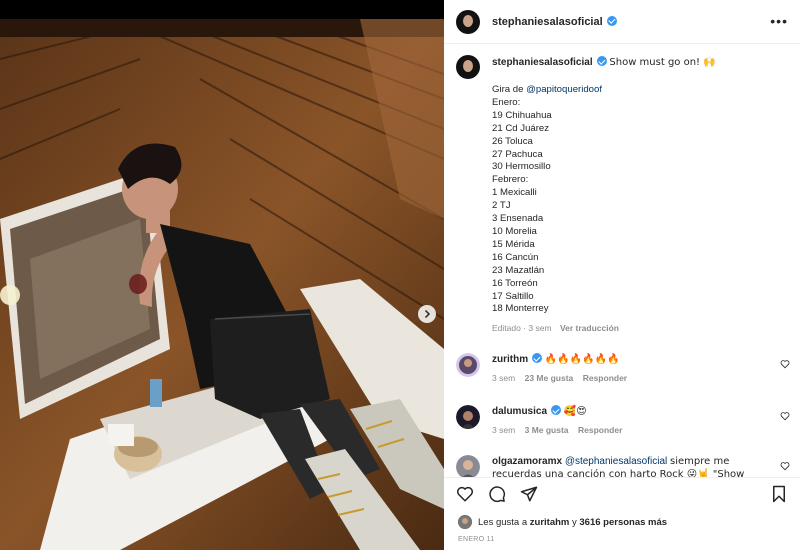  What do you see at coordinates (520, 309) in the screenshot?
I see `caption-line: 18 Monterrey` at bounding box center [520, 309].